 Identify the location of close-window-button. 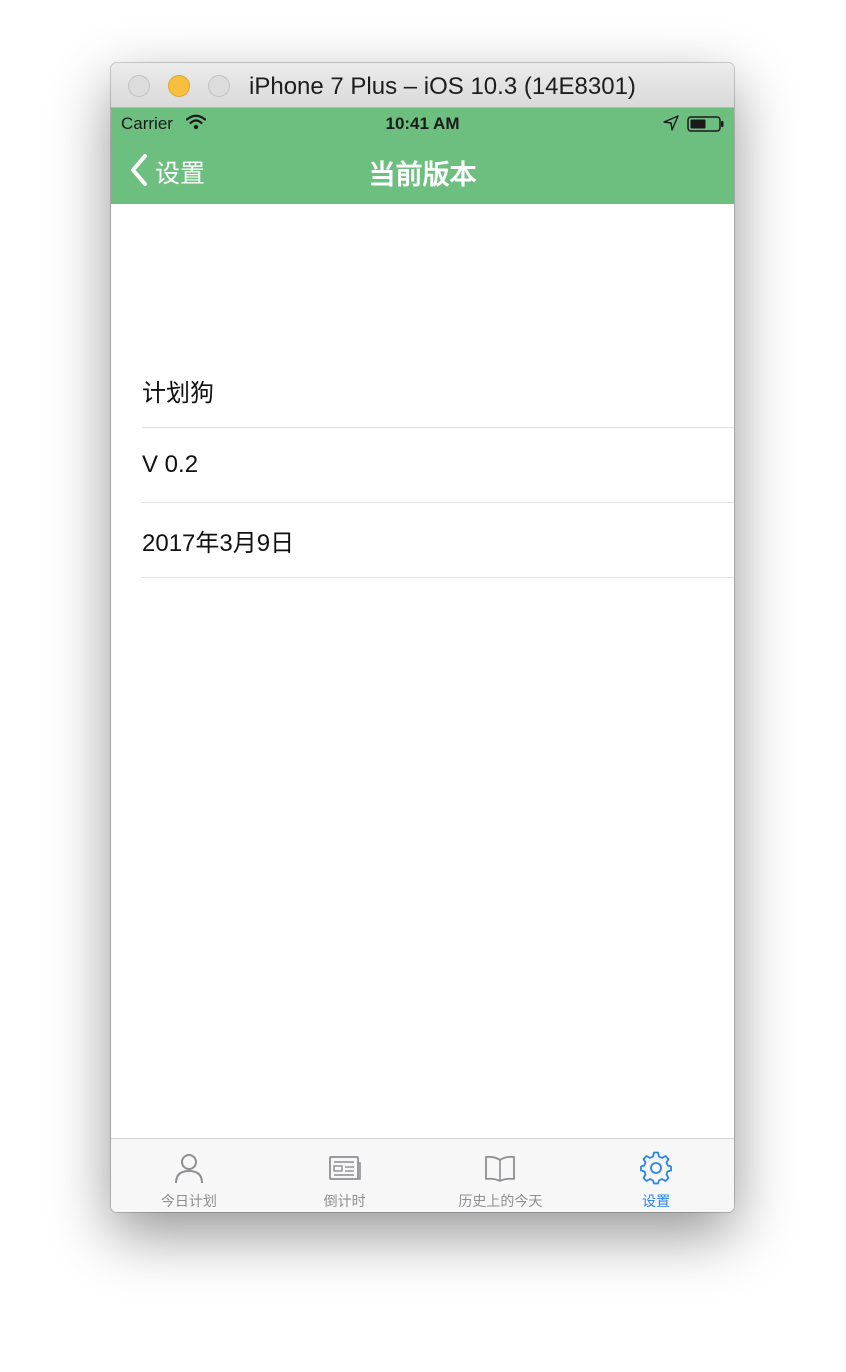
(139, 86).